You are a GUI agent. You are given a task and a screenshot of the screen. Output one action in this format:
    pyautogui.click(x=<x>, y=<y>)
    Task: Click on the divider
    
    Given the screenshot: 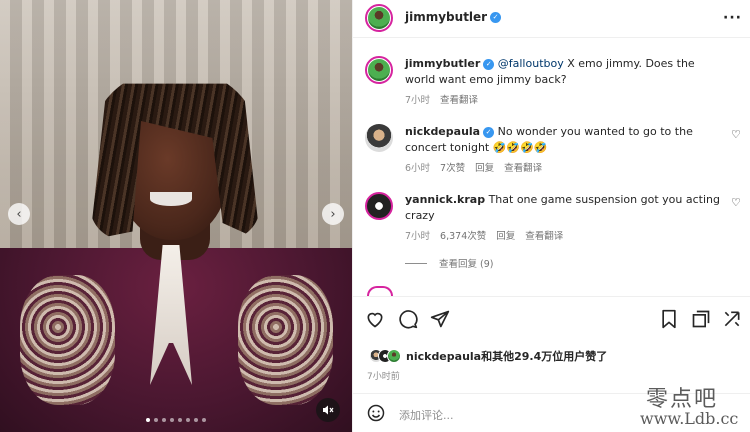 What is the action you would take?
    pyautogui.click(x=416, y=263)
    